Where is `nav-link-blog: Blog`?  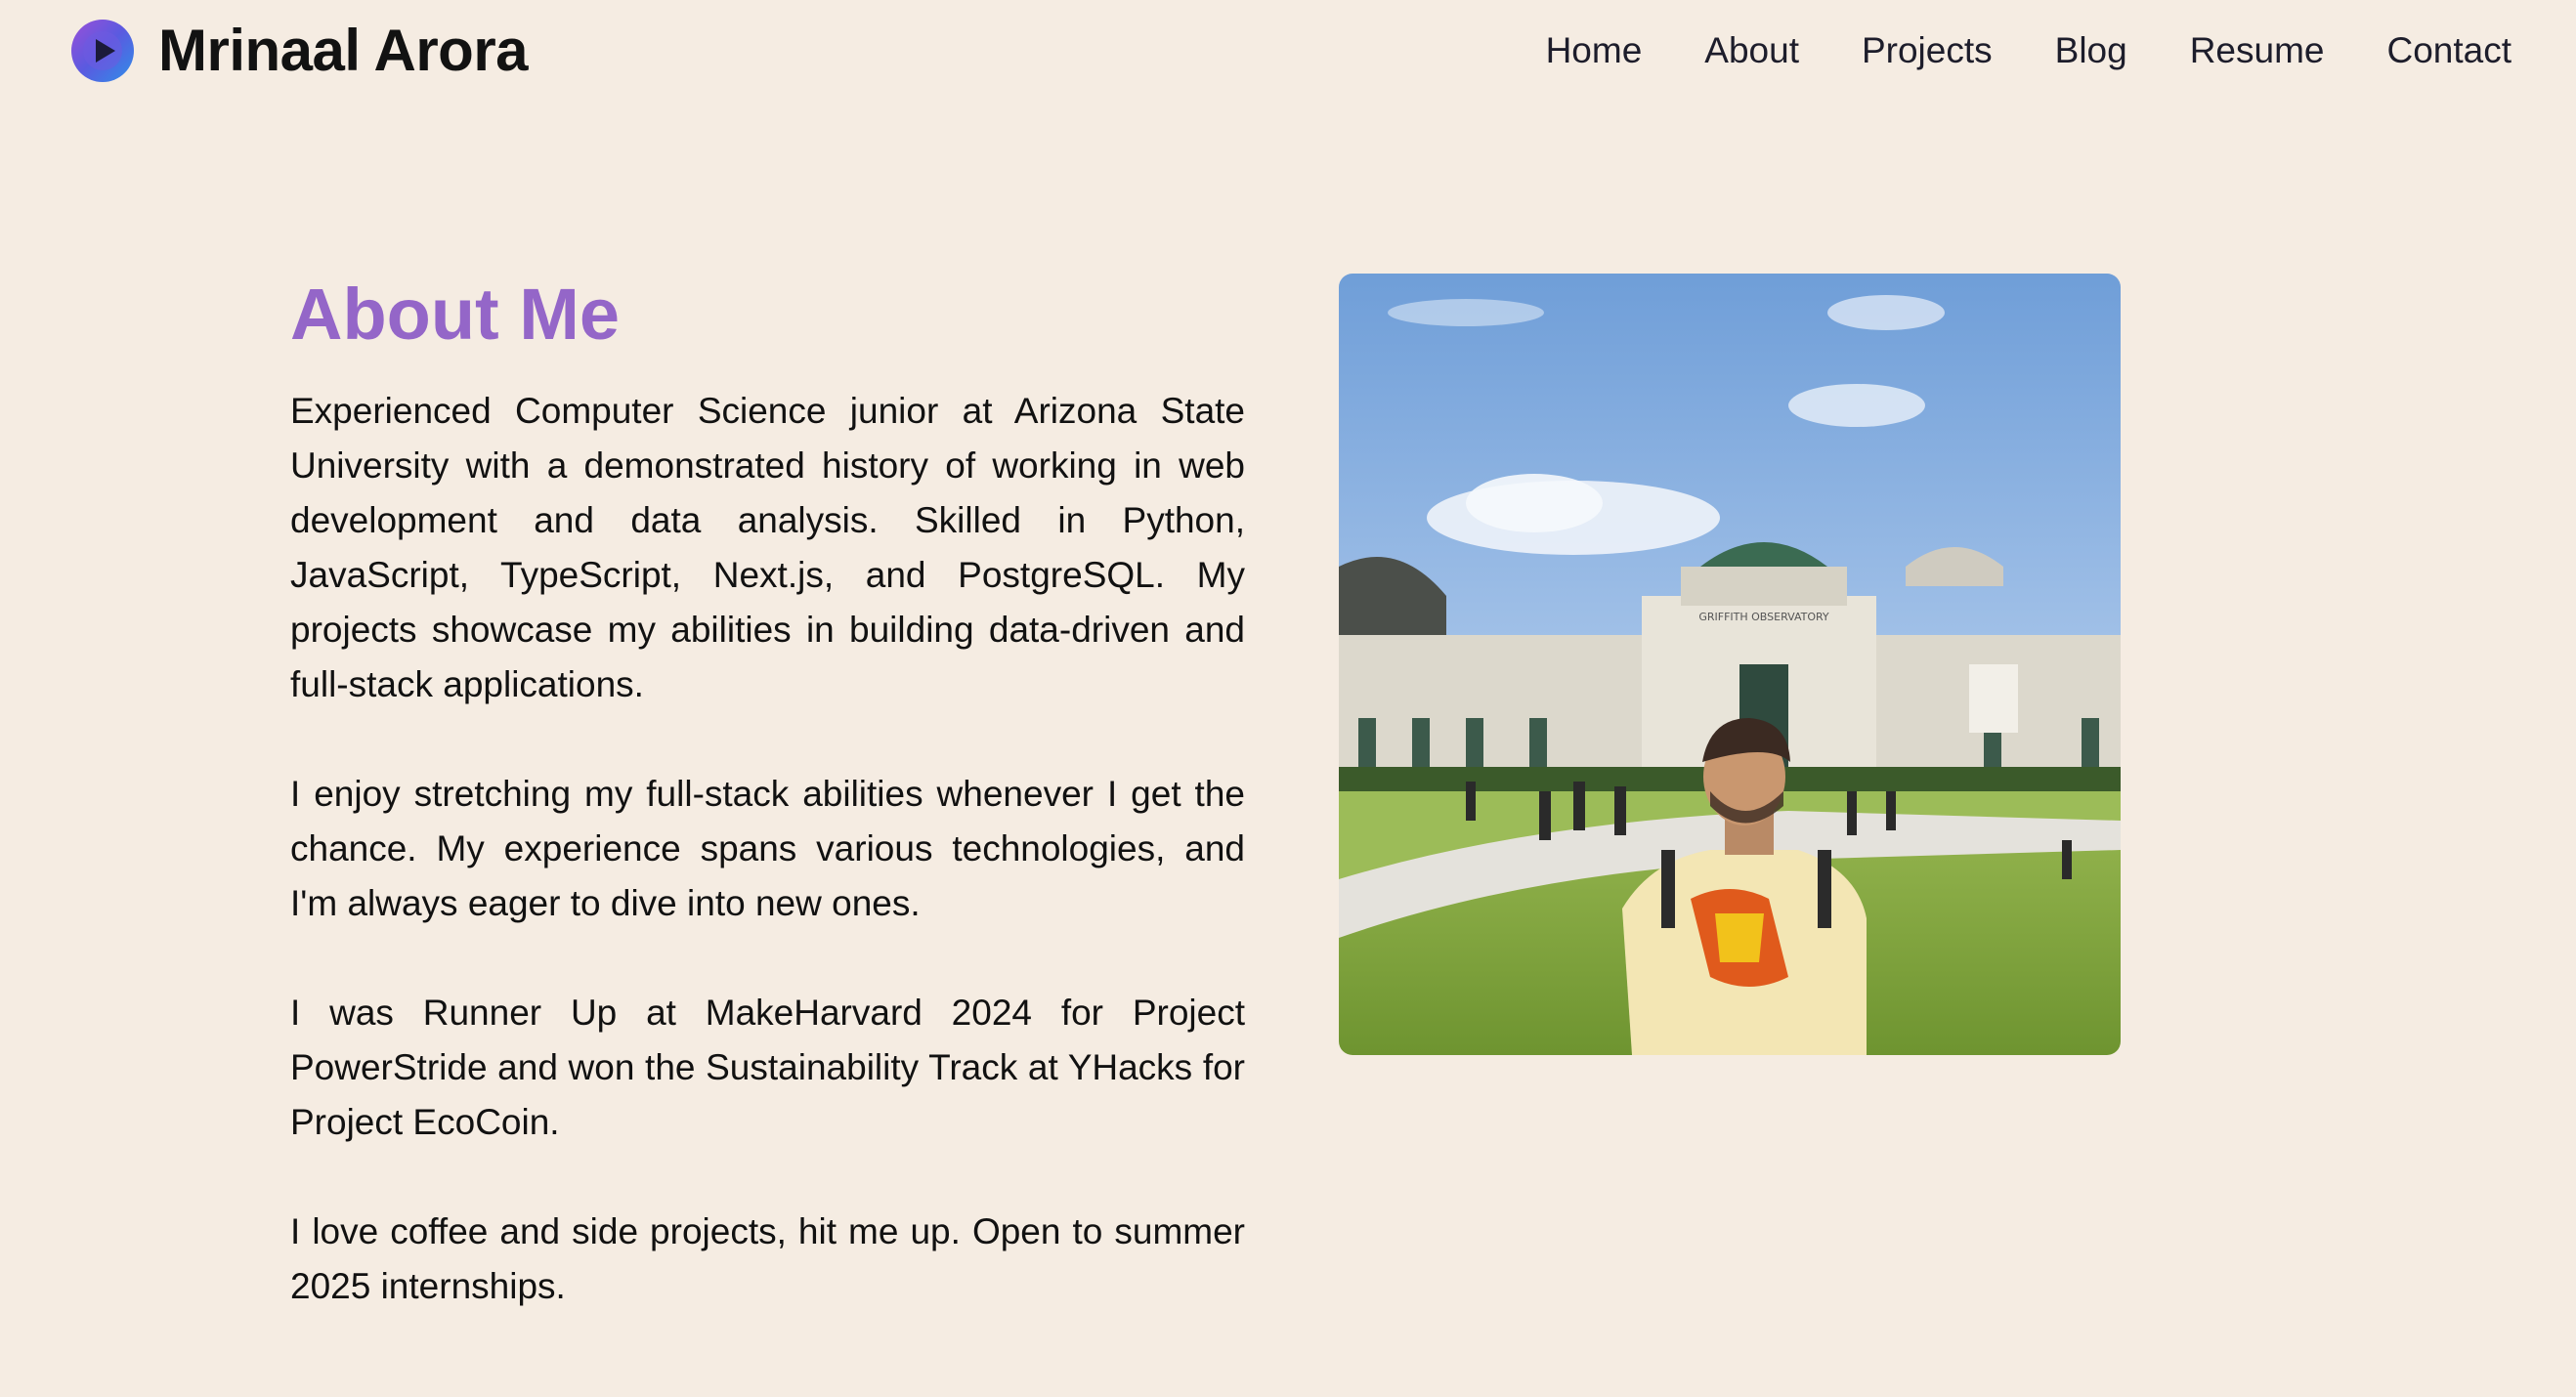 nav-link-blog: Blog is located at coordinates (2091, 50).